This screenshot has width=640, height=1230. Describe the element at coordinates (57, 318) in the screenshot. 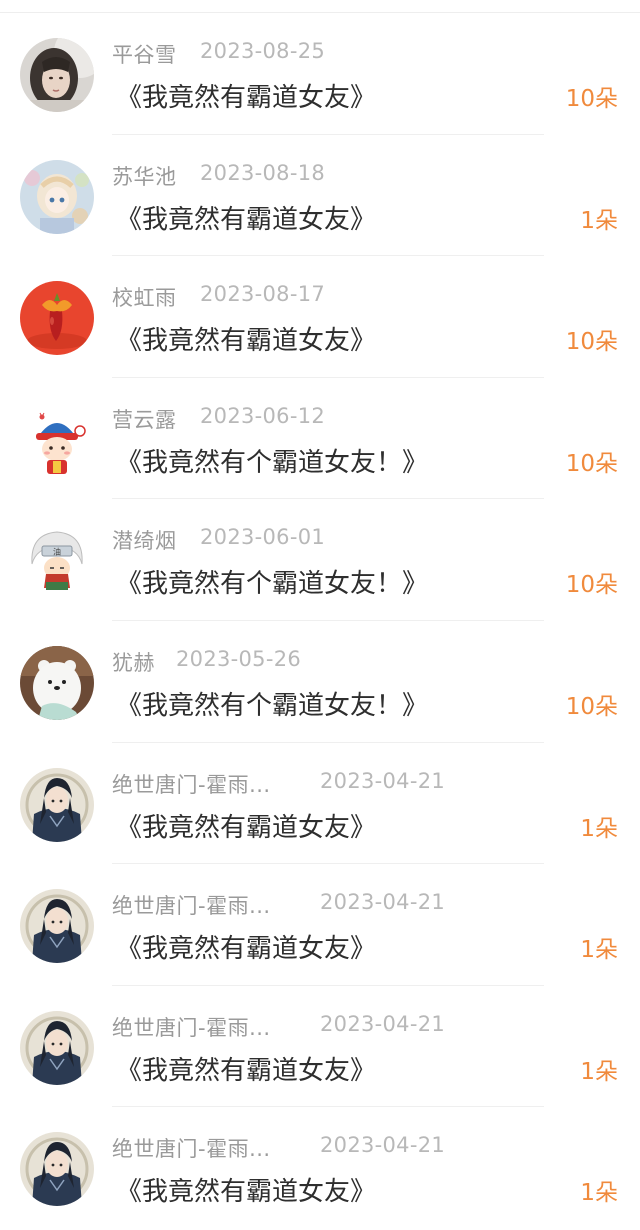

I see `red-fruit-avatar` at that location.